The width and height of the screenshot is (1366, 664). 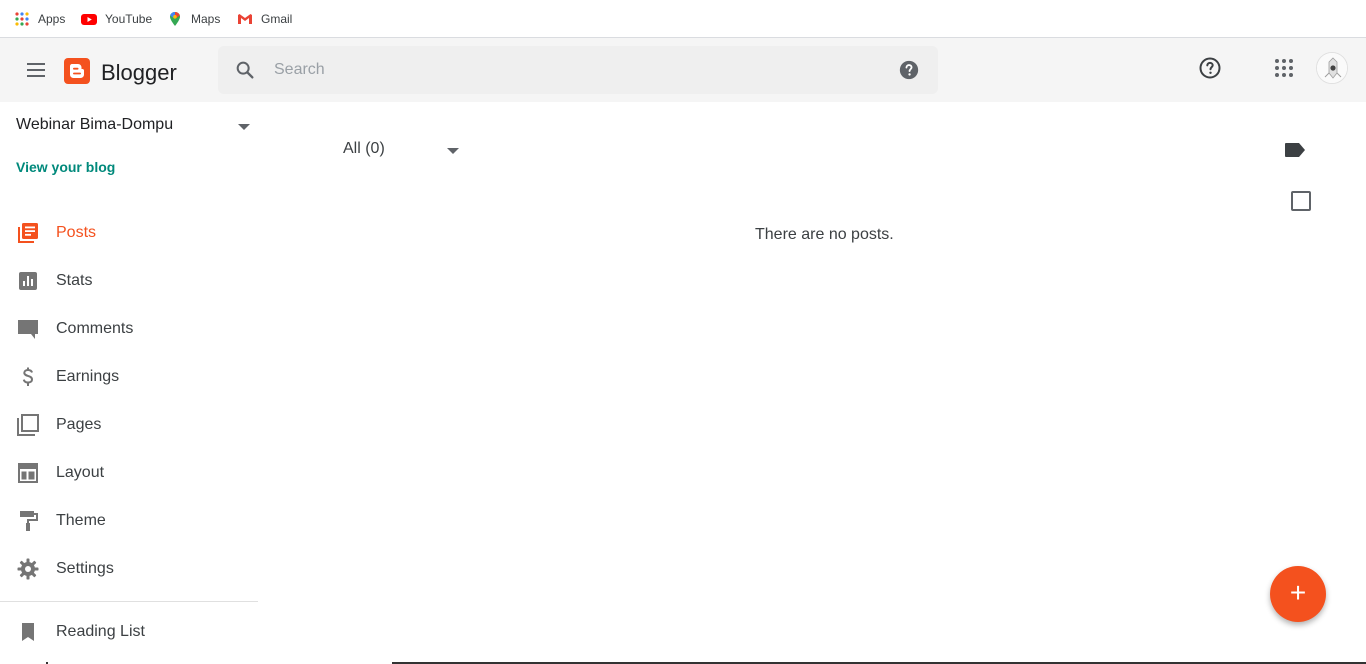 What do you see at coordinates (245, 70) in the screenshot?
I see `search-icon` at bounding box center [245, 70].